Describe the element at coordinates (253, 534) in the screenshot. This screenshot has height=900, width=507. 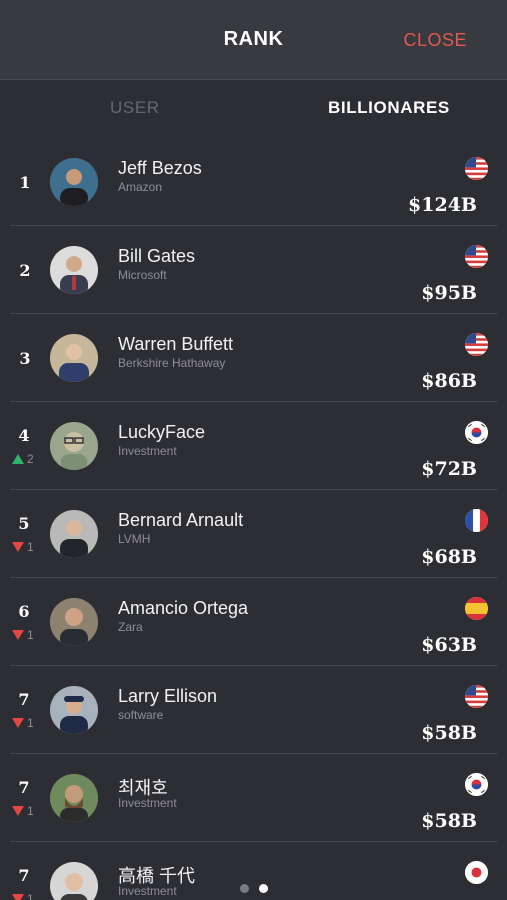
I see `ranking-row: 5 1 Bernard Arnault LVMH $68B` at that location.